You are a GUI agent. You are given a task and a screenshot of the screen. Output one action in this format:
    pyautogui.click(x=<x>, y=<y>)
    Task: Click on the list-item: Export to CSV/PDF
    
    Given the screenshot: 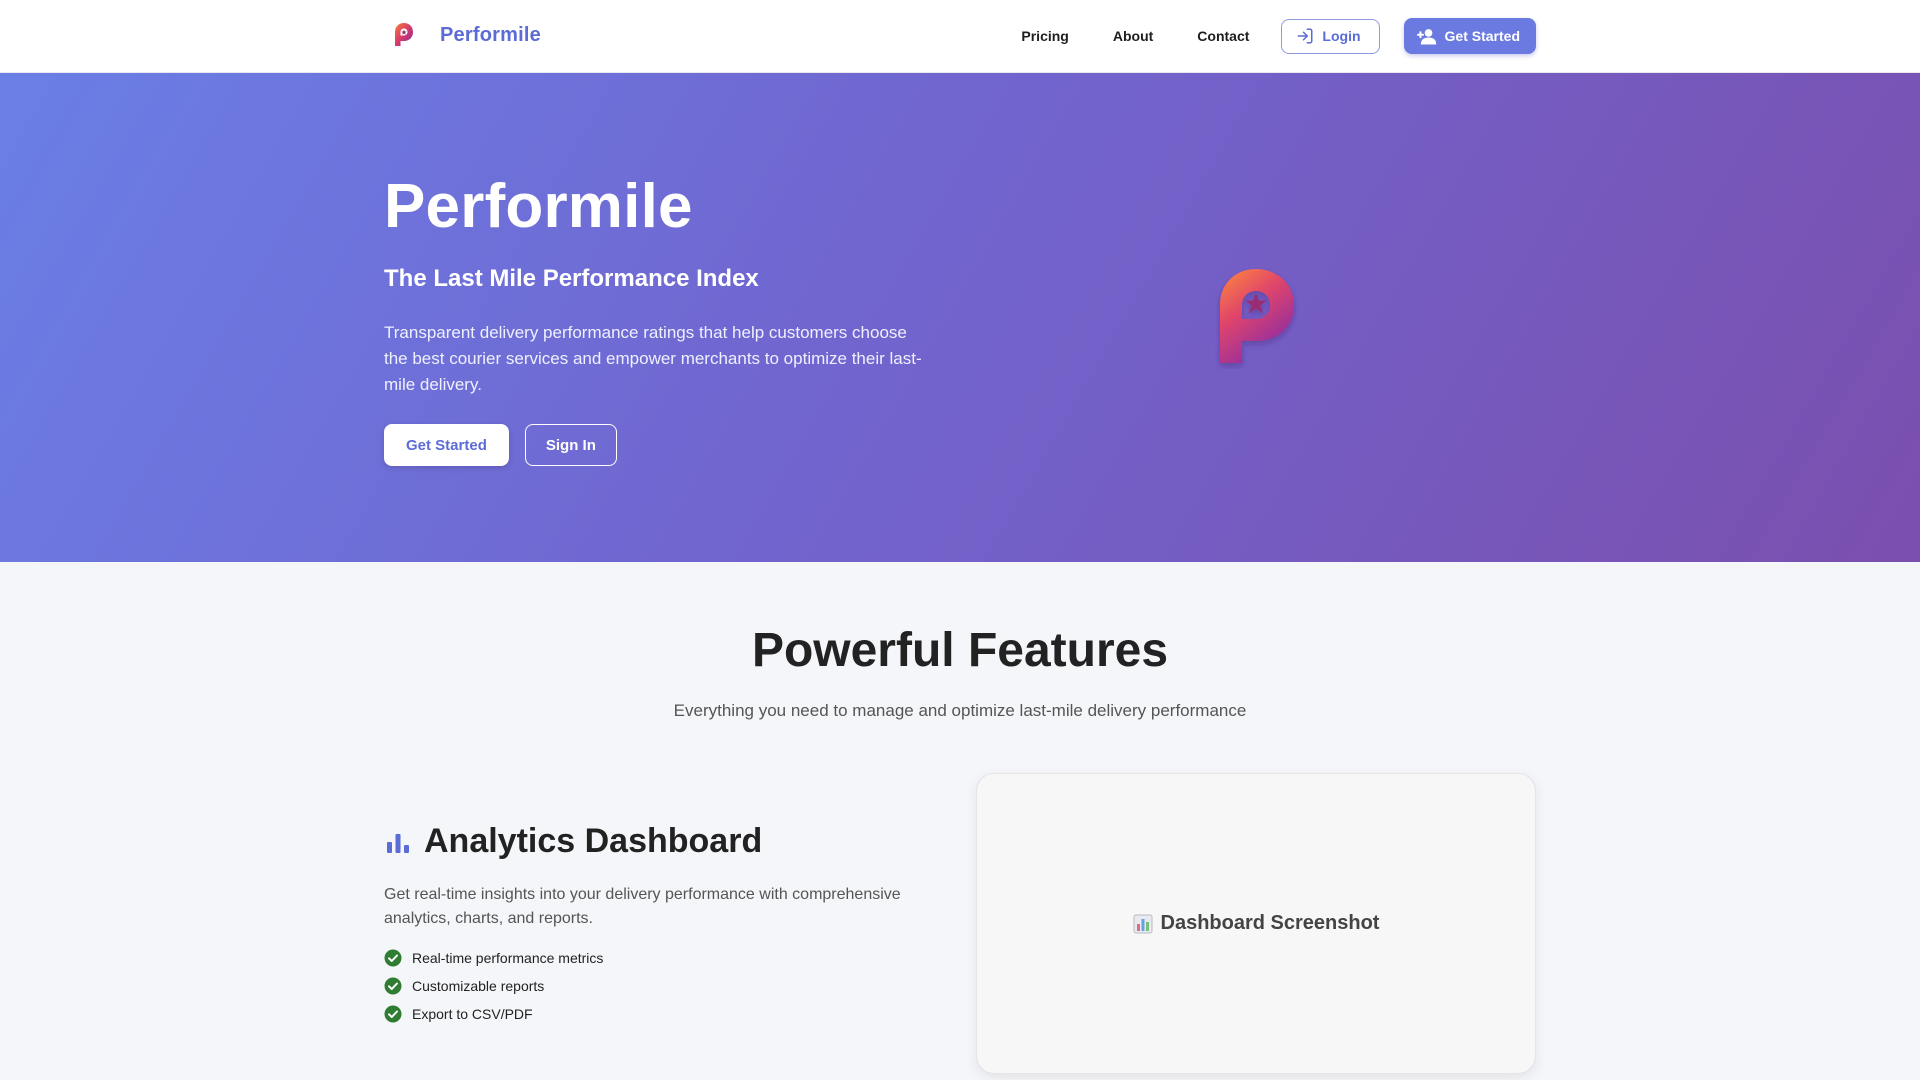 What is the action you would take?
    pyautogui.click(x=493, y=1014)
    